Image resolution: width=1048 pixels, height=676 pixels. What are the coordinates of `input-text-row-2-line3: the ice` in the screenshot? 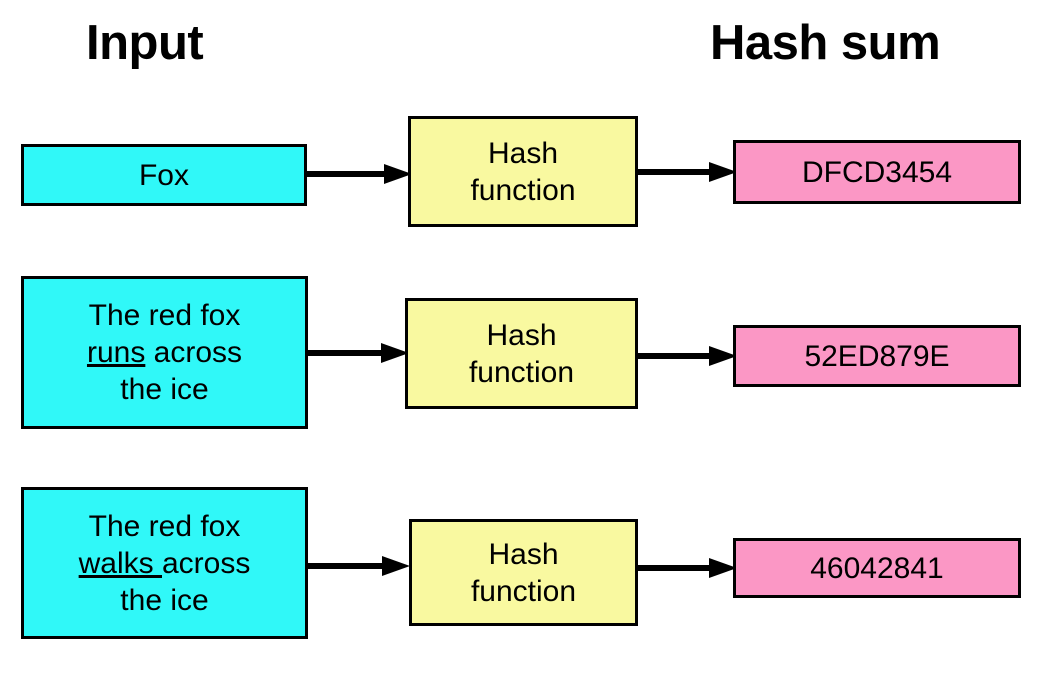 It's located at (164, 389).